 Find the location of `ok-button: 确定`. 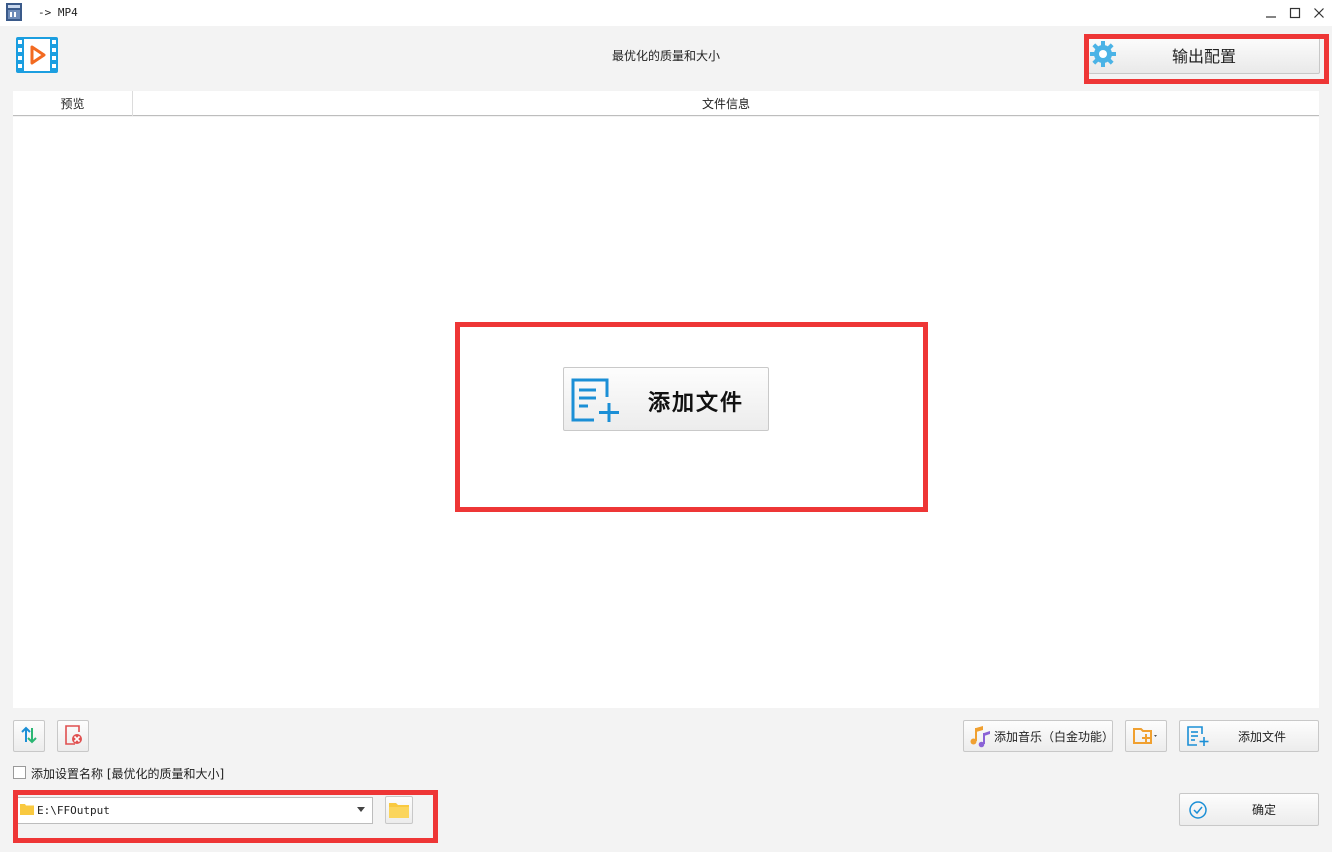

ok-button: 确定 is located at coordinates (1249, 809).